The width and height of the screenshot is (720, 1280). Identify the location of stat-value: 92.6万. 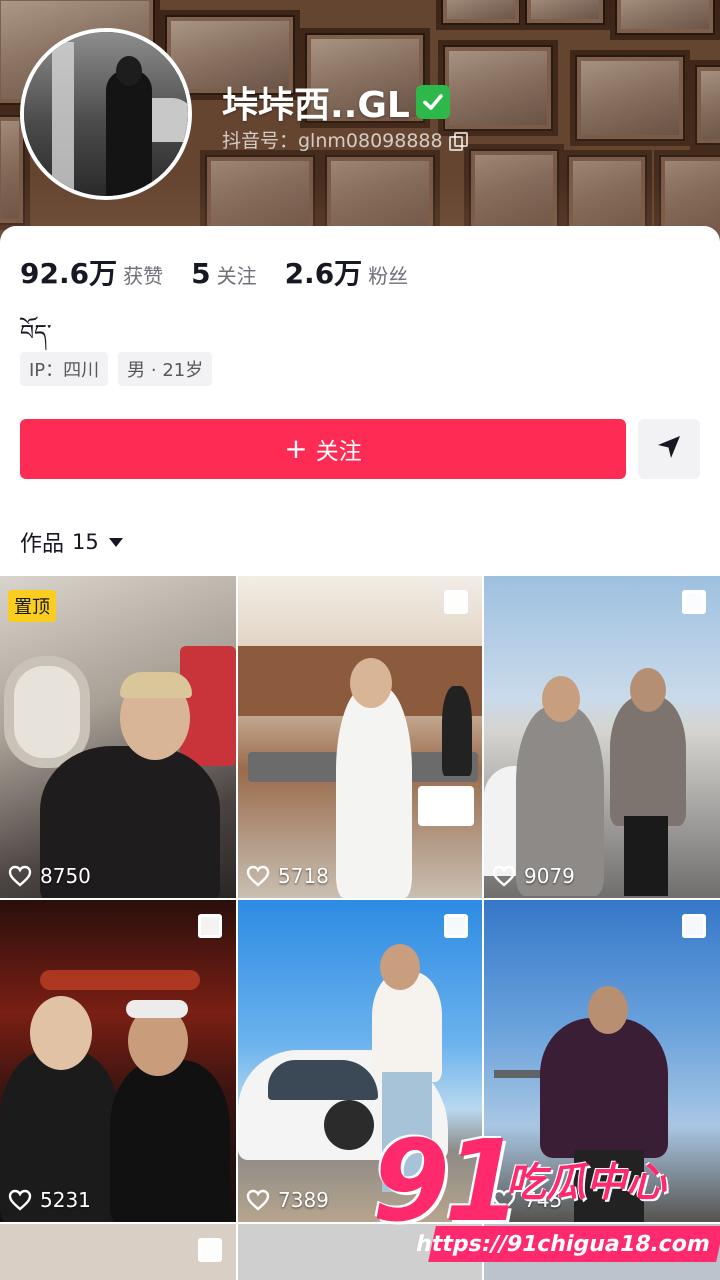
(69, 273).